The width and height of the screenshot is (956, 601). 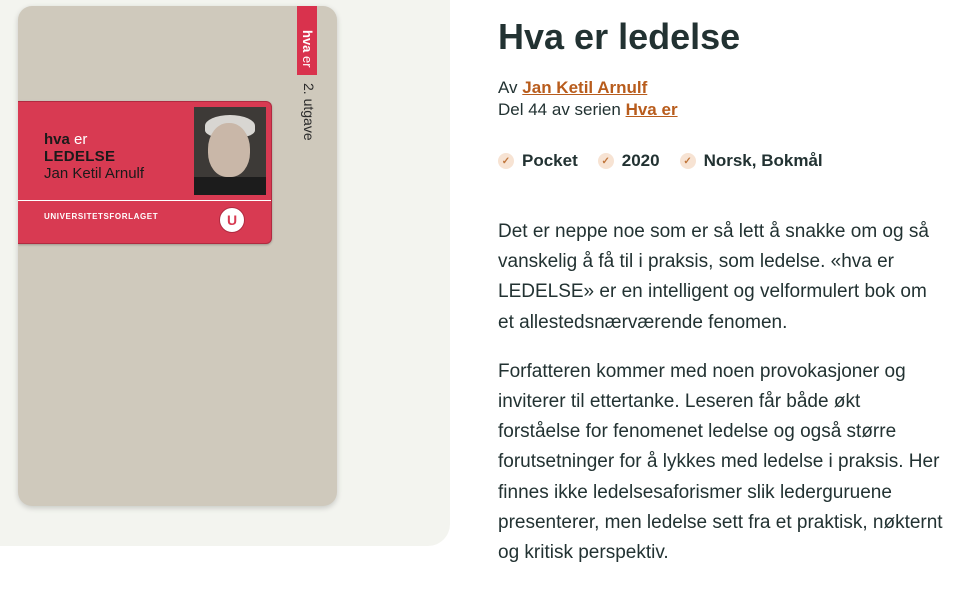 I want to click on author-line: Av Jan Ketil Arnulf, so click(x=588, y=88).